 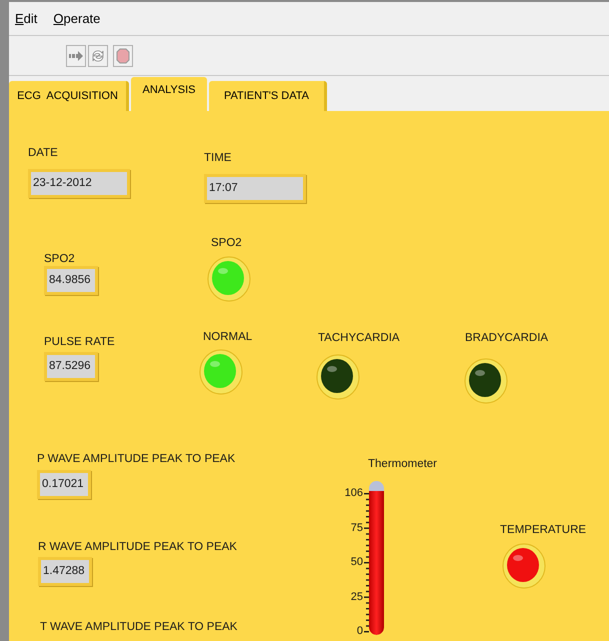 I want to click on indicator-label: TACHYCARDIA, so click(x=359, y=338).